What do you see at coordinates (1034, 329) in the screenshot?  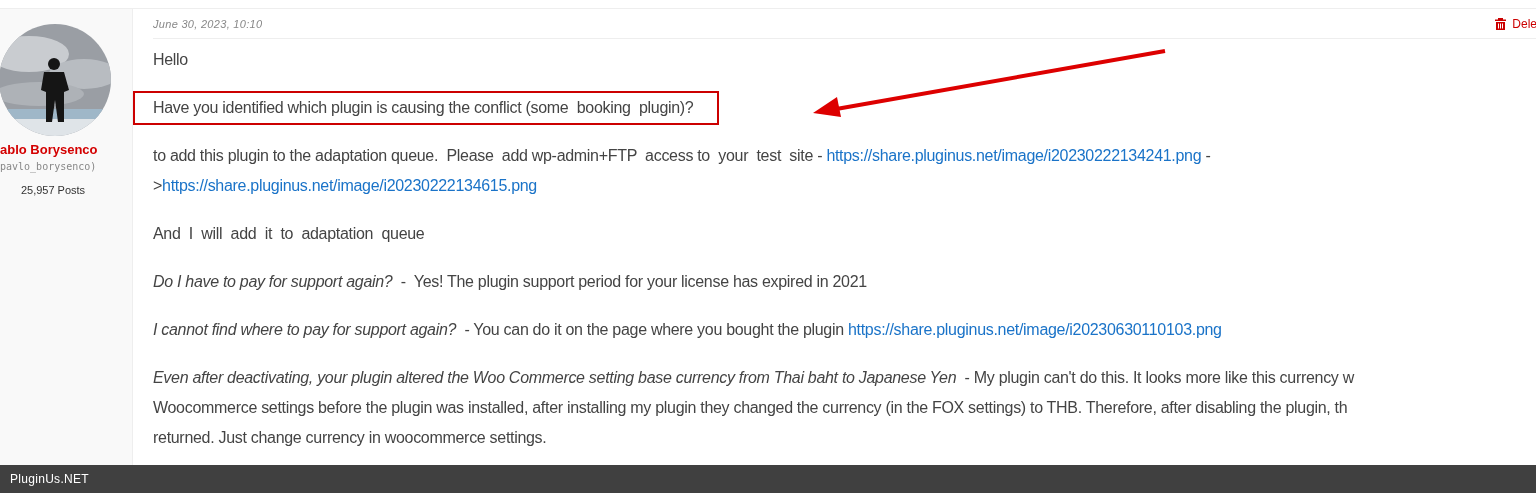 I see `link: https://share.pluginus.net/image/i20230630110103.png` at bounding box center [1034, 329].